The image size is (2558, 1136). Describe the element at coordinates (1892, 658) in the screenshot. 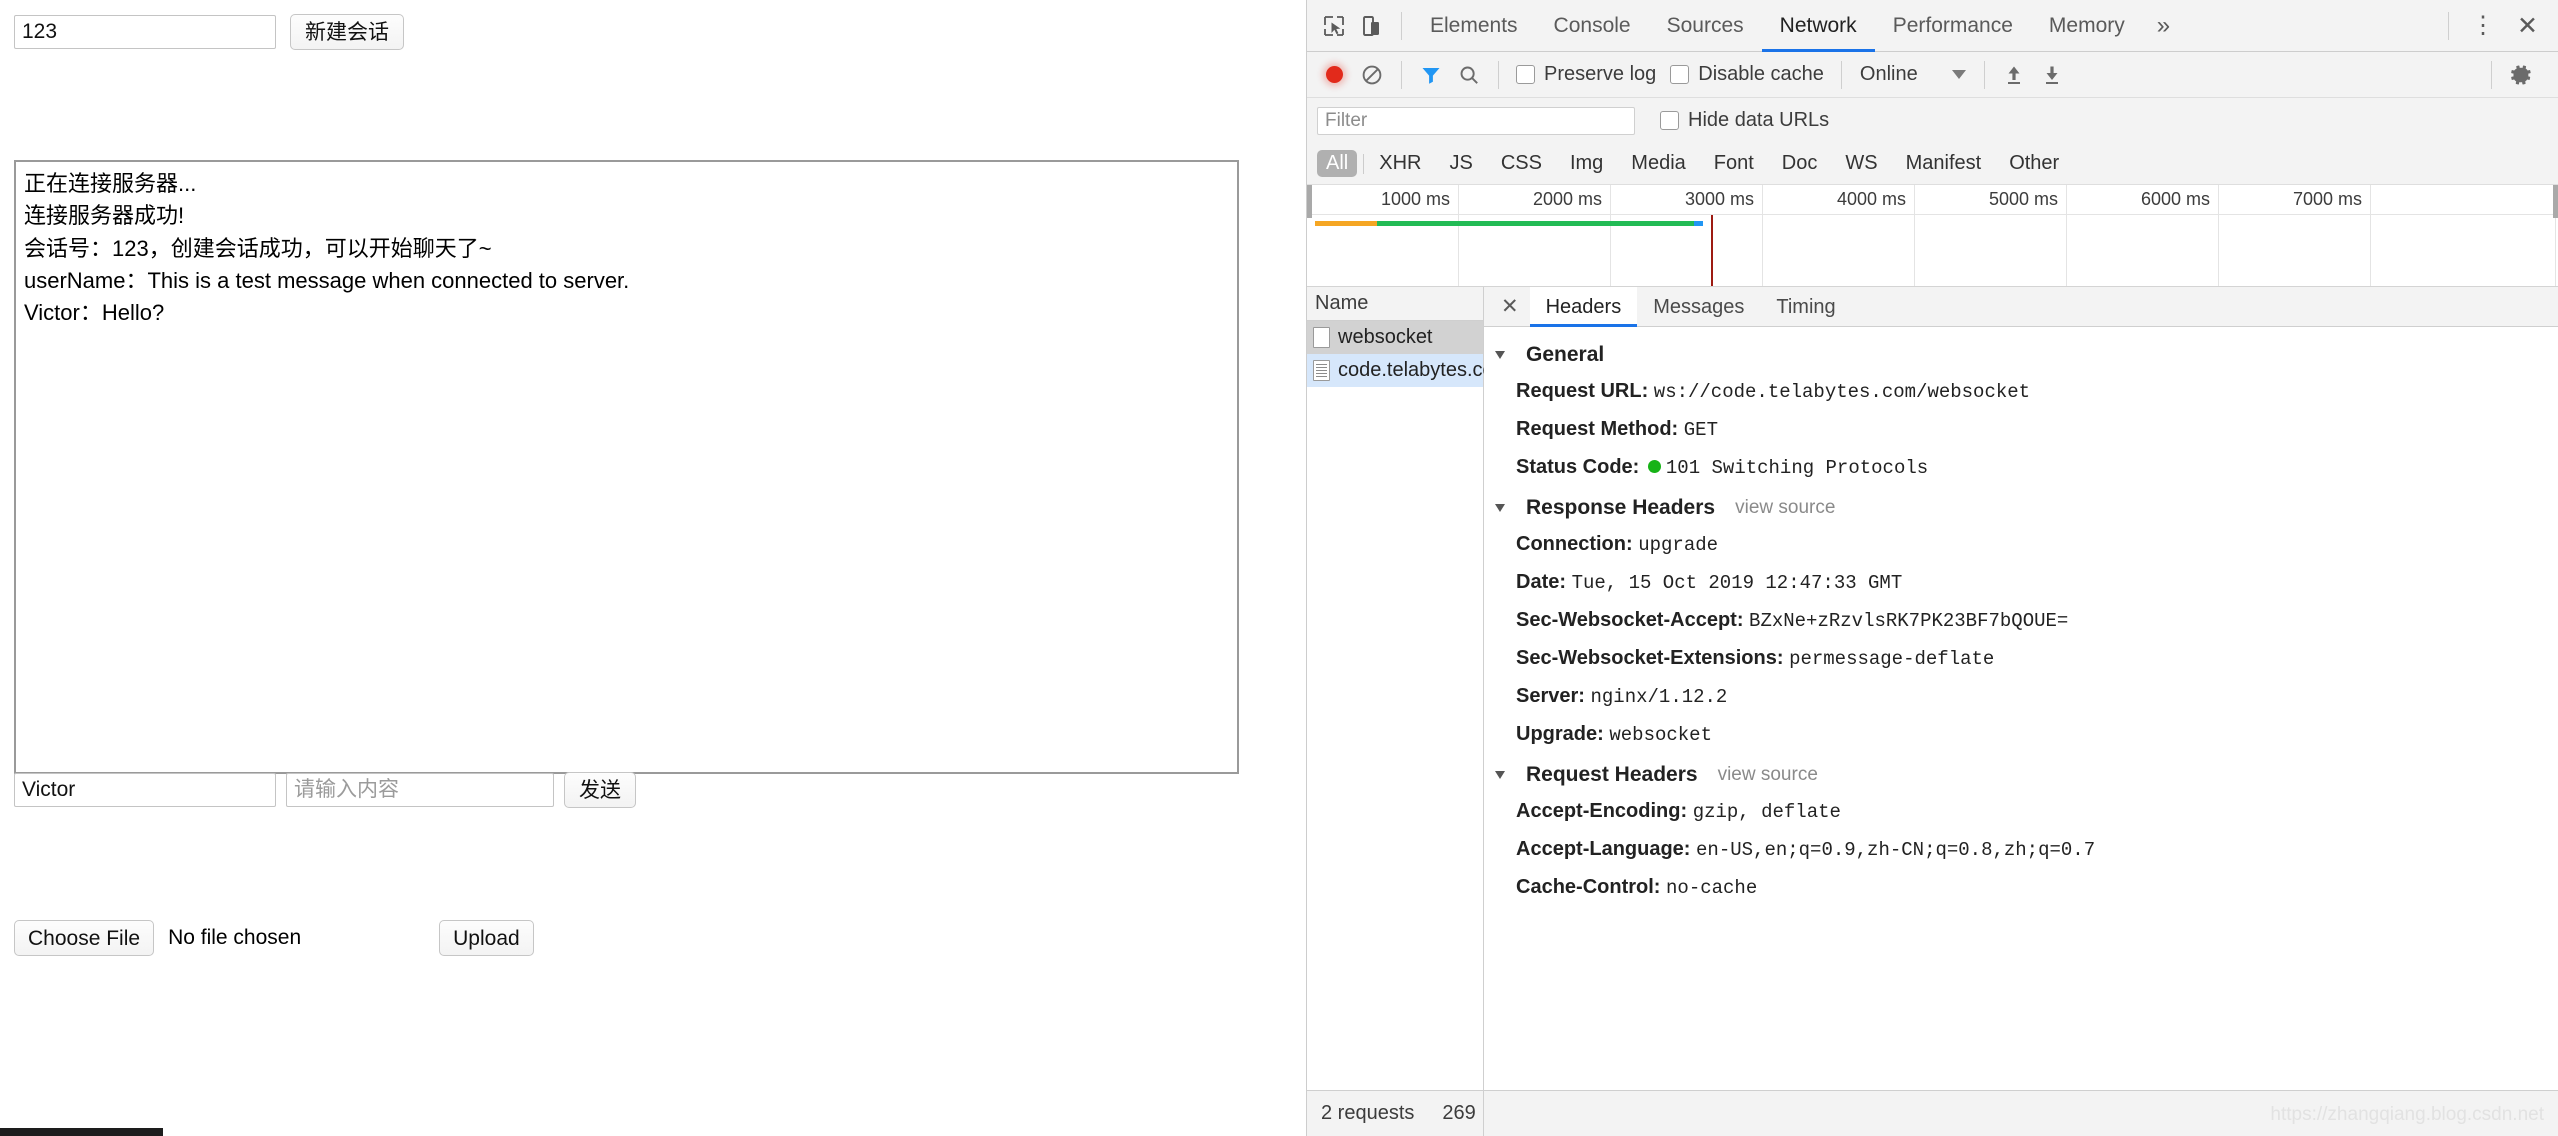

I see `header-value: permessage-deflate` at that location.